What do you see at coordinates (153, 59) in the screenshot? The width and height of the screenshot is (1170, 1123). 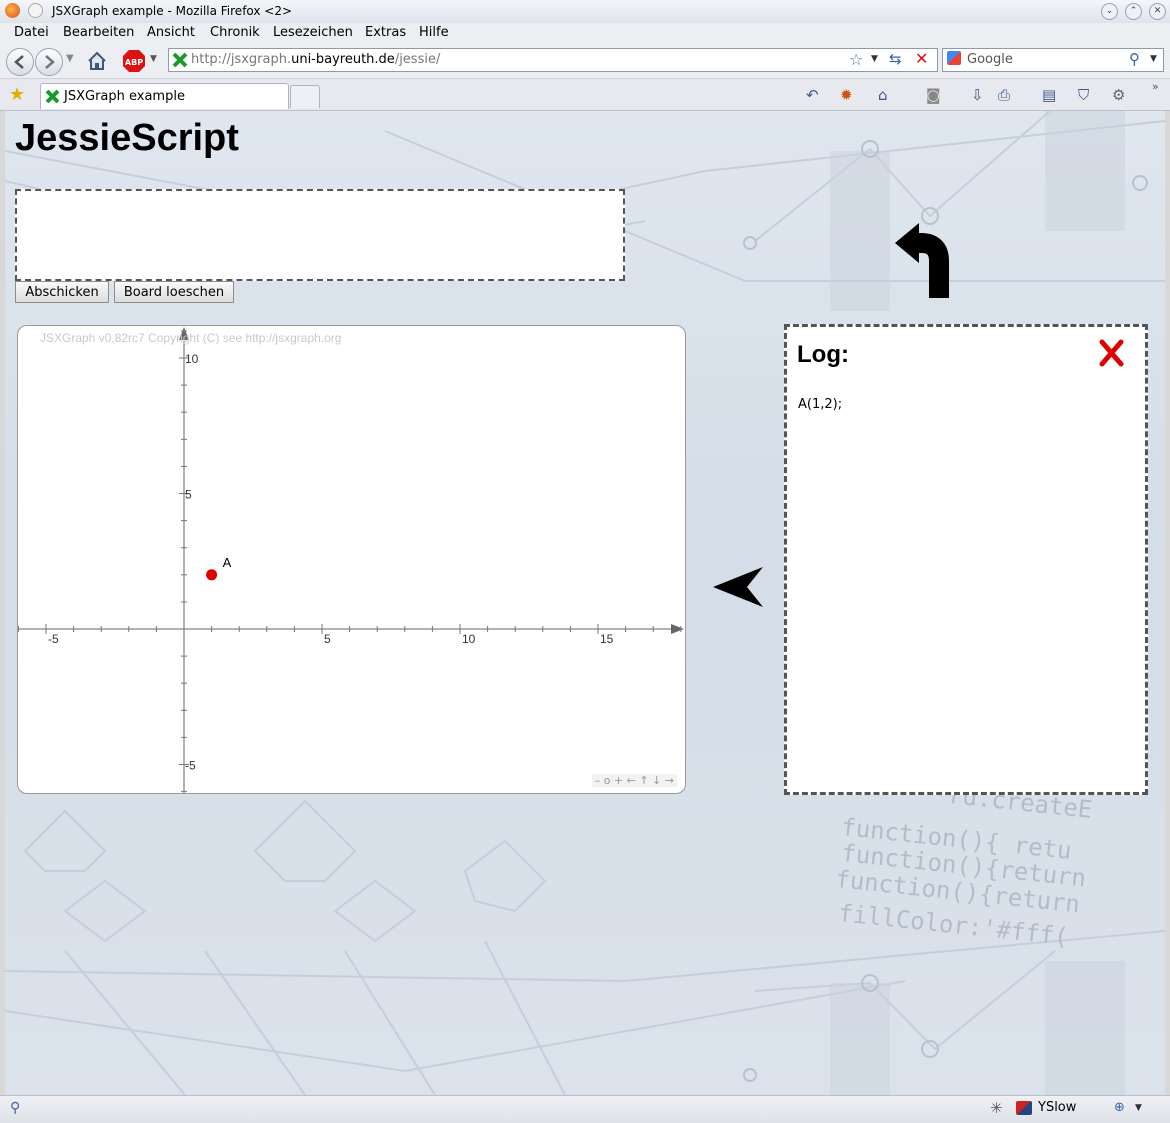 I see `adblock-dropdown-icon: ▼` at bounding box center [153, 59].